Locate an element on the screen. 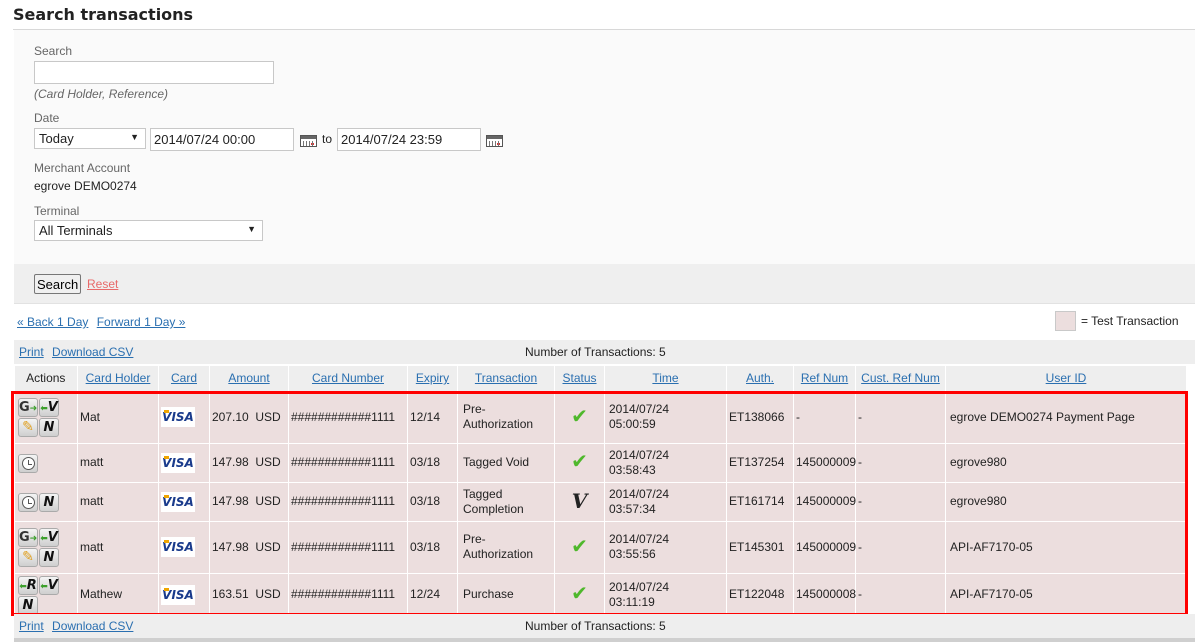 The image size is (1195, 642). back-1-day-link: « Back 1 Day is located at coordinates (52, 322).